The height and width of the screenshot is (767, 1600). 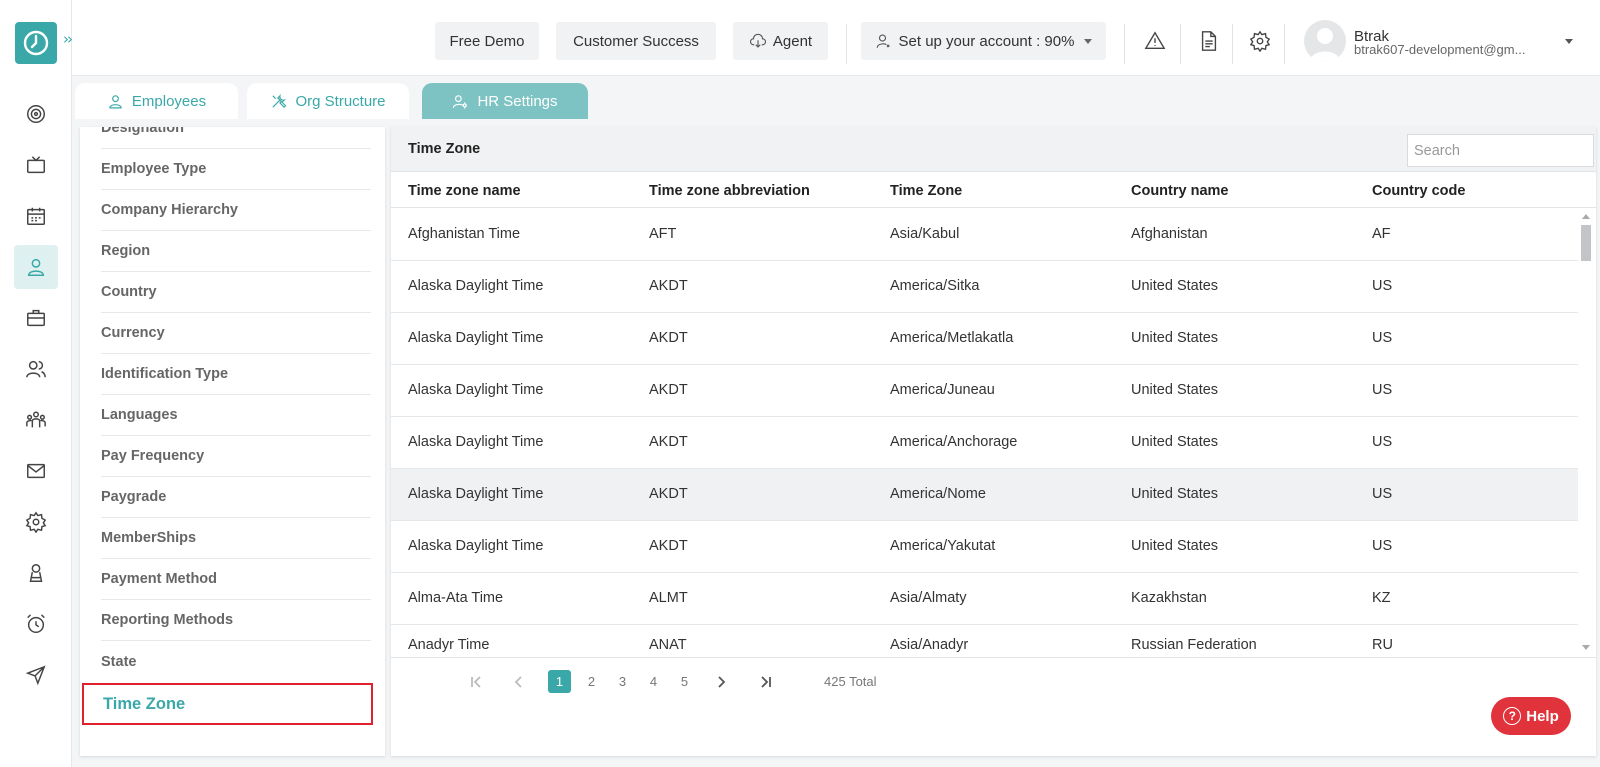 What do you see at coordinates (1155, 41) in the screenshot?
I see `warning-icon` at bounding box center [1155, 41].